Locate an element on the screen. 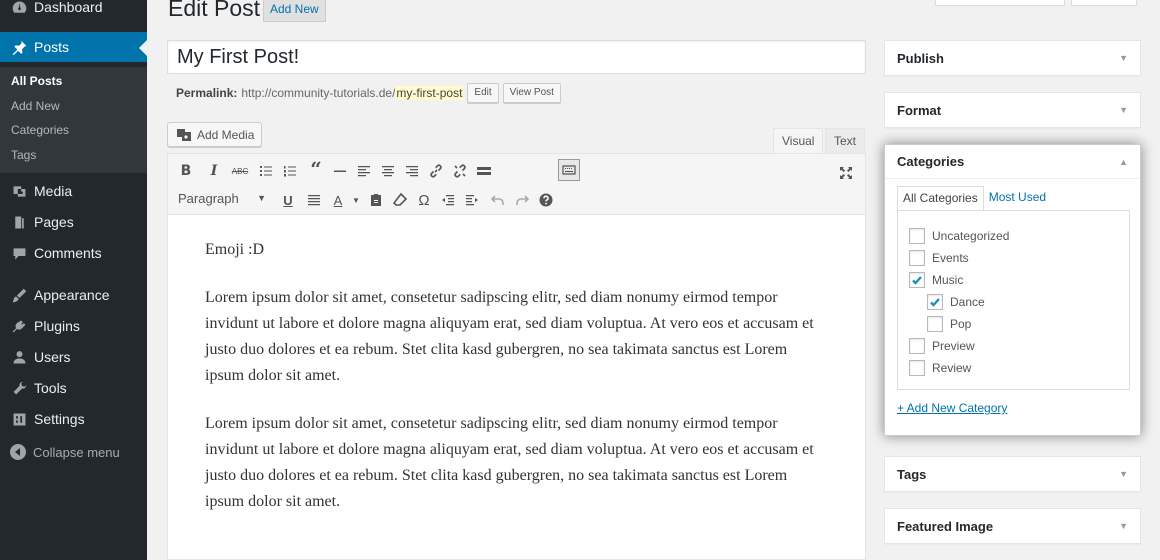 The image size is (1160, 560). strikethrough-icon: ABC is located at coordinates (240, 171).